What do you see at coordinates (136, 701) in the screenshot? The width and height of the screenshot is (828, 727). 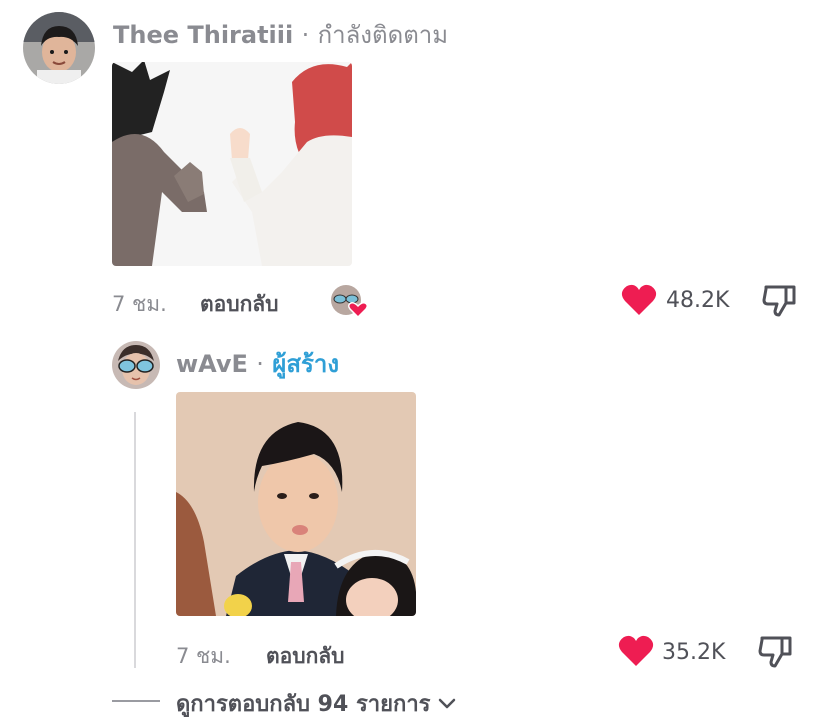 I see `view-replies-divider` at bounding box center [136, 701].